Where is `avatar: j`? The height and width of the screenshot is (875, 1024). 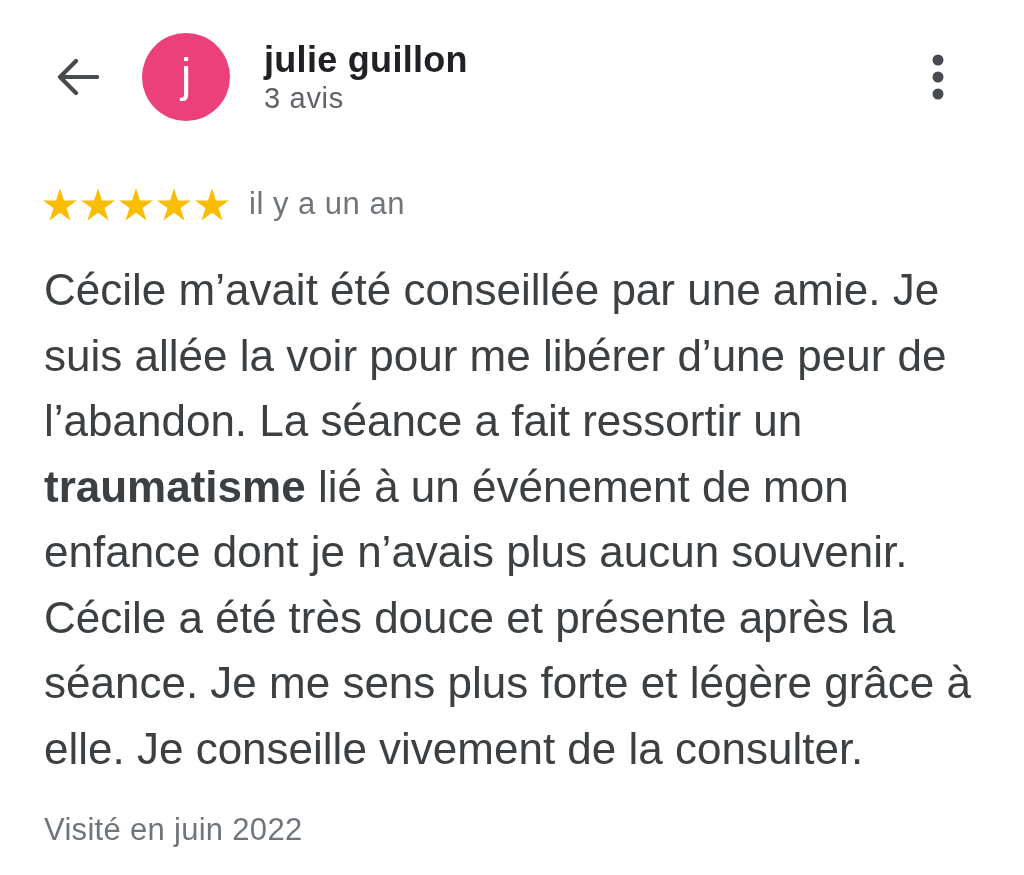 avatar: j is located at coordinates (186, 77).